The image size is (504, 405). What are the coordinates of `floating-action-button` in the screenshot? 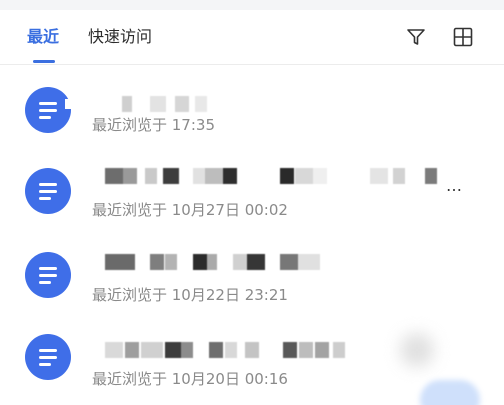 It's located at (450, 392).